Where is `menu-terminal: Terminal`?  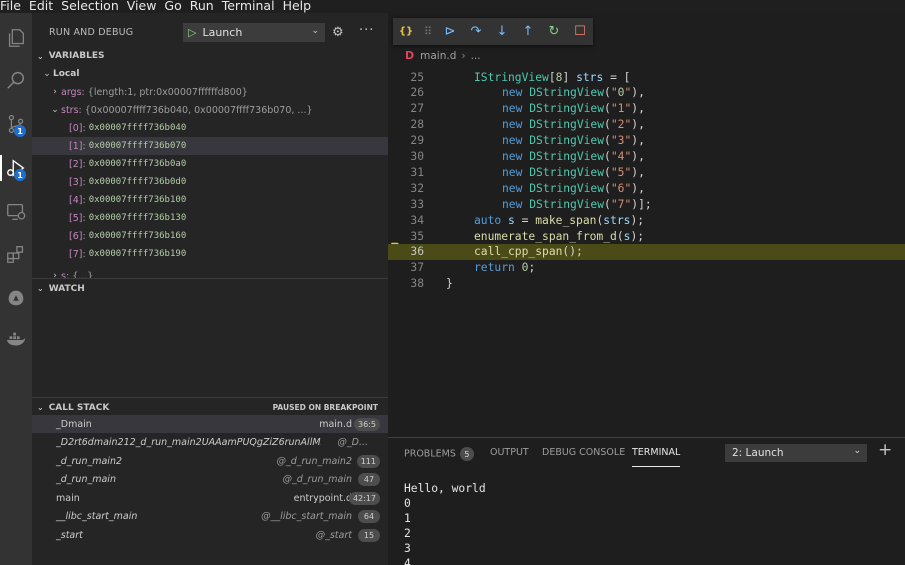 menu-terminal: Terminal is located at coordinates (250, 6).